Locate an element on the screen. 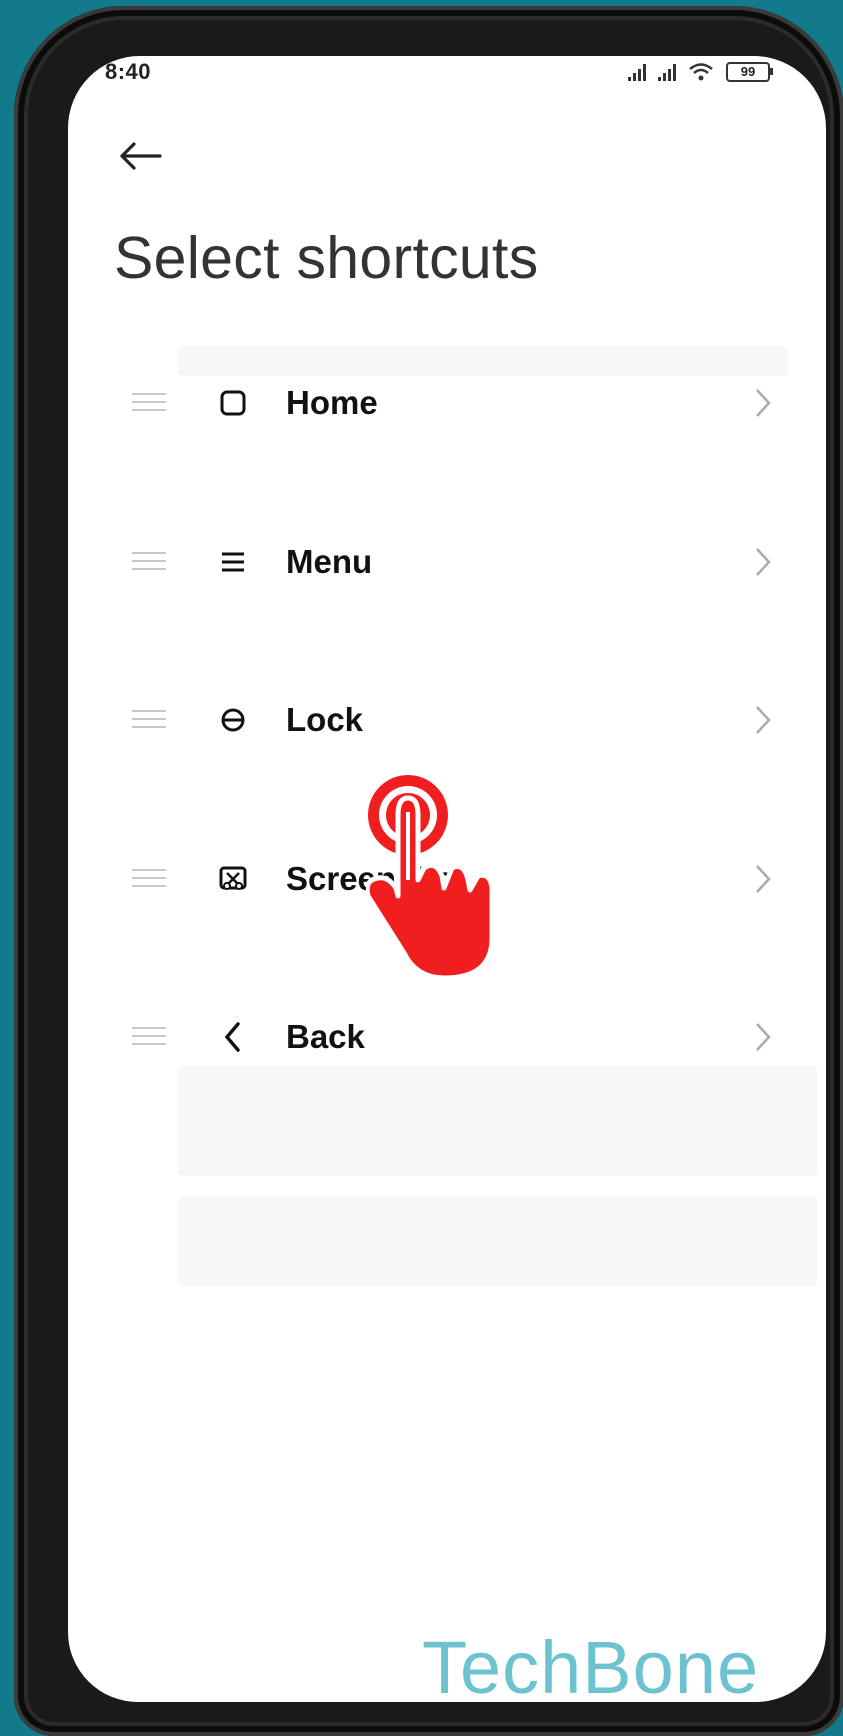 This screenshot has height=1736, width=843. shortcut-row-home: Home is located at coordinates (447, 403).